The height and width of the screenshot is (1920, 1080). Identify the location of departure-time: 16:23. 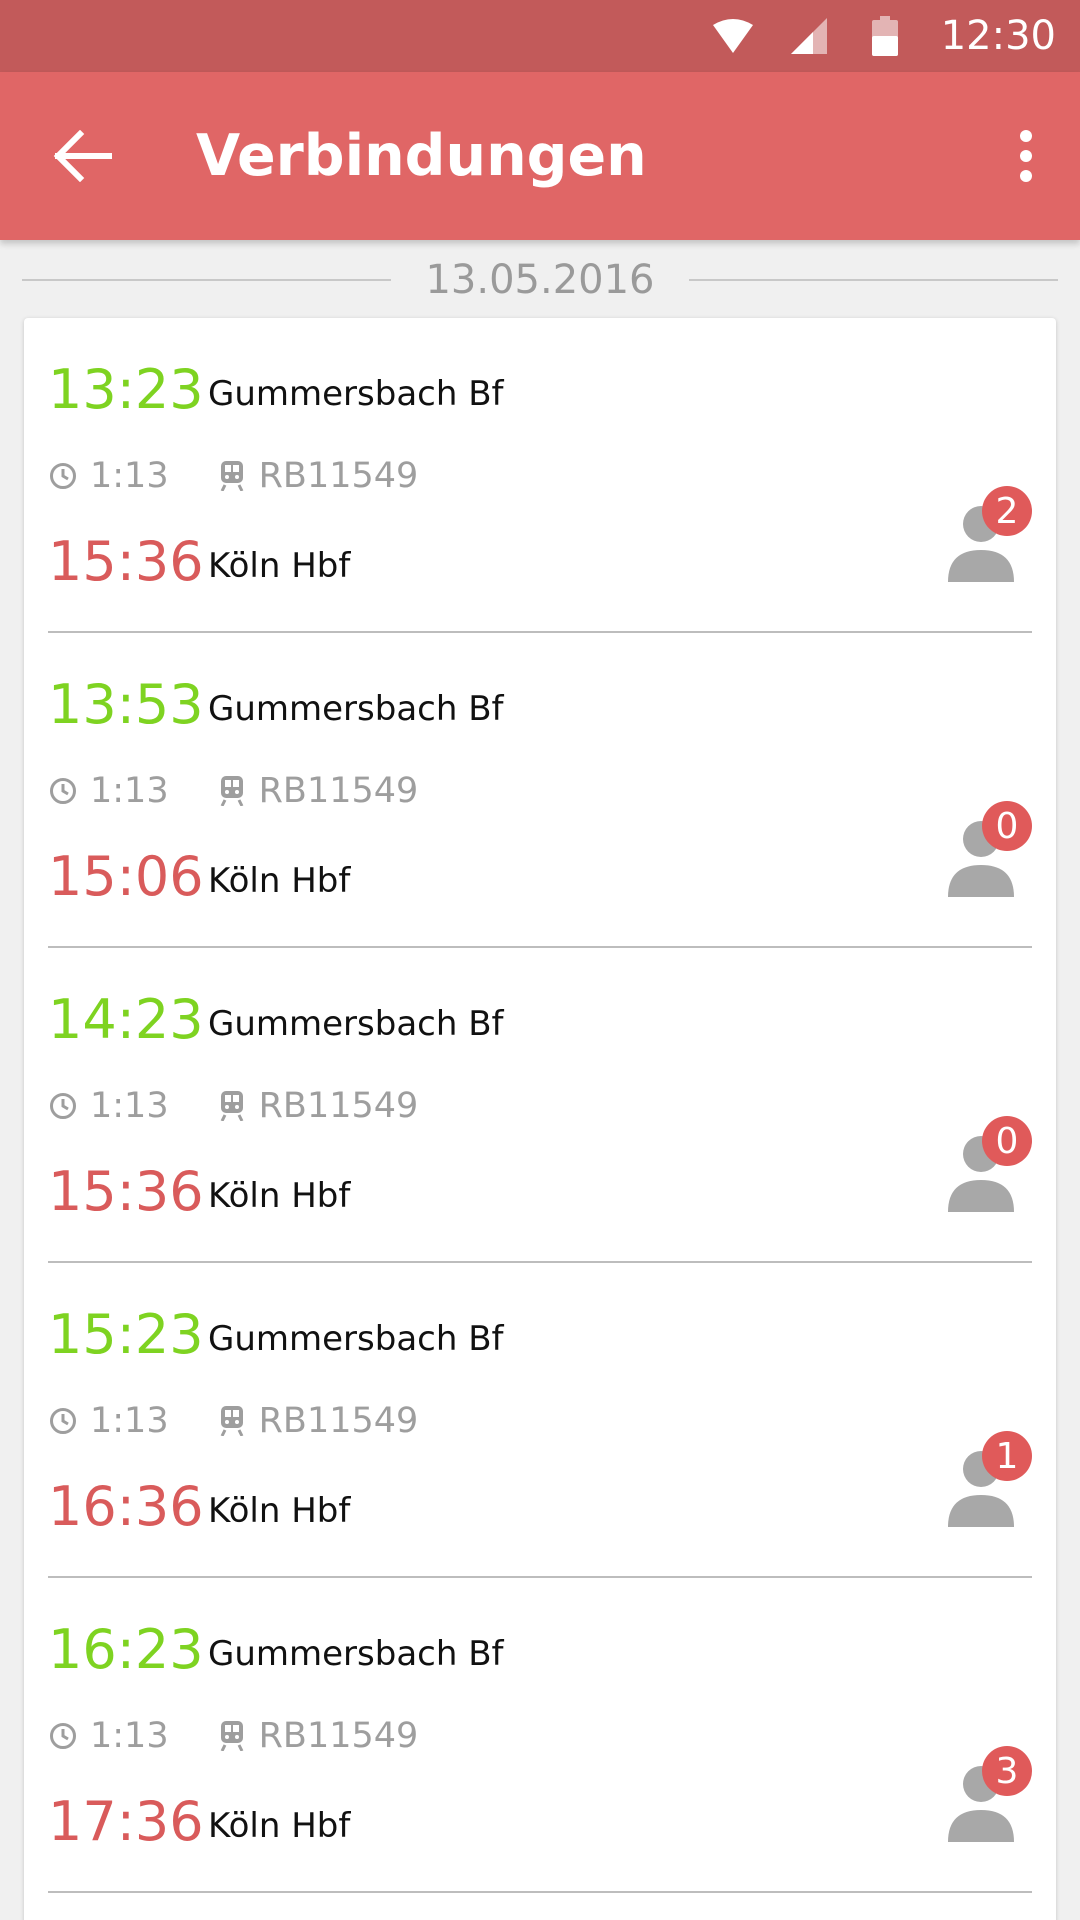
(126, 1649).